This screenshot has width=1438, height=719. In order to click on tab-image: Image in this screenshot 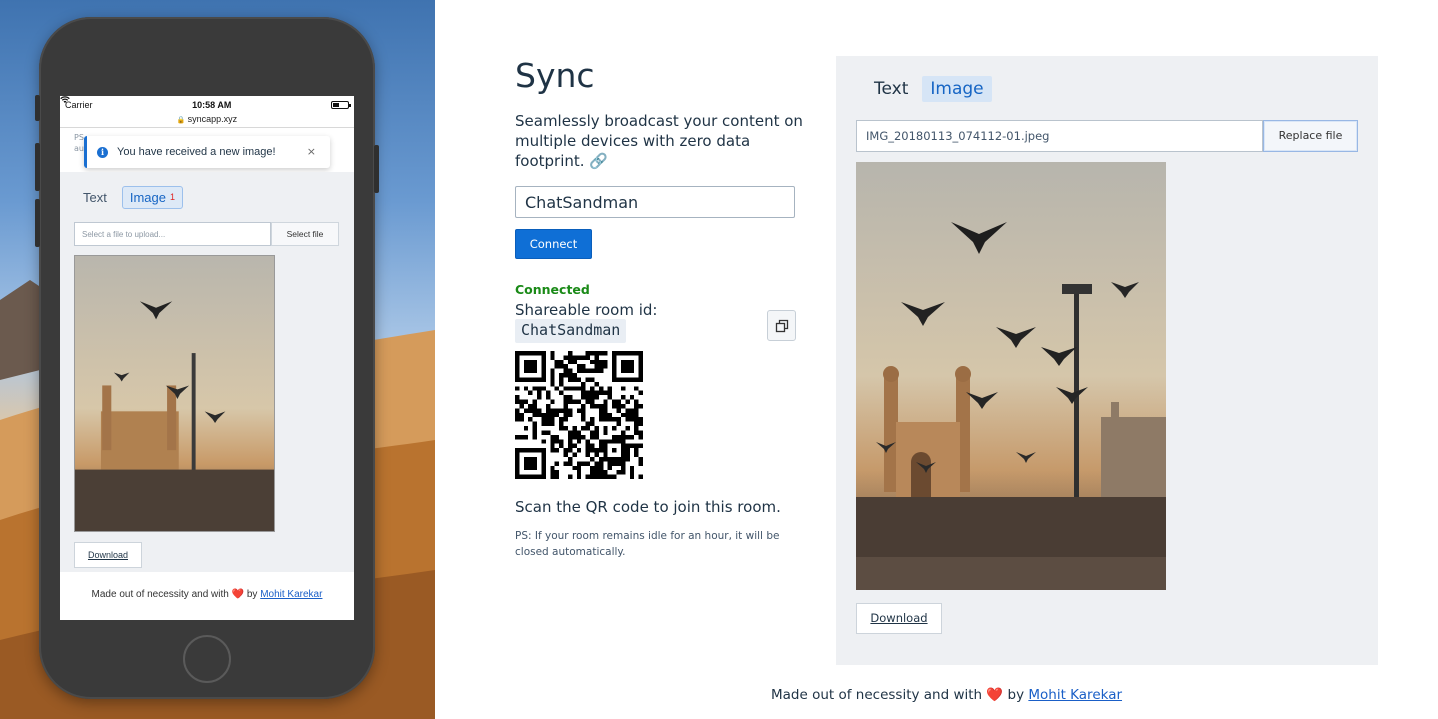, I will do `click(957, 89)`.